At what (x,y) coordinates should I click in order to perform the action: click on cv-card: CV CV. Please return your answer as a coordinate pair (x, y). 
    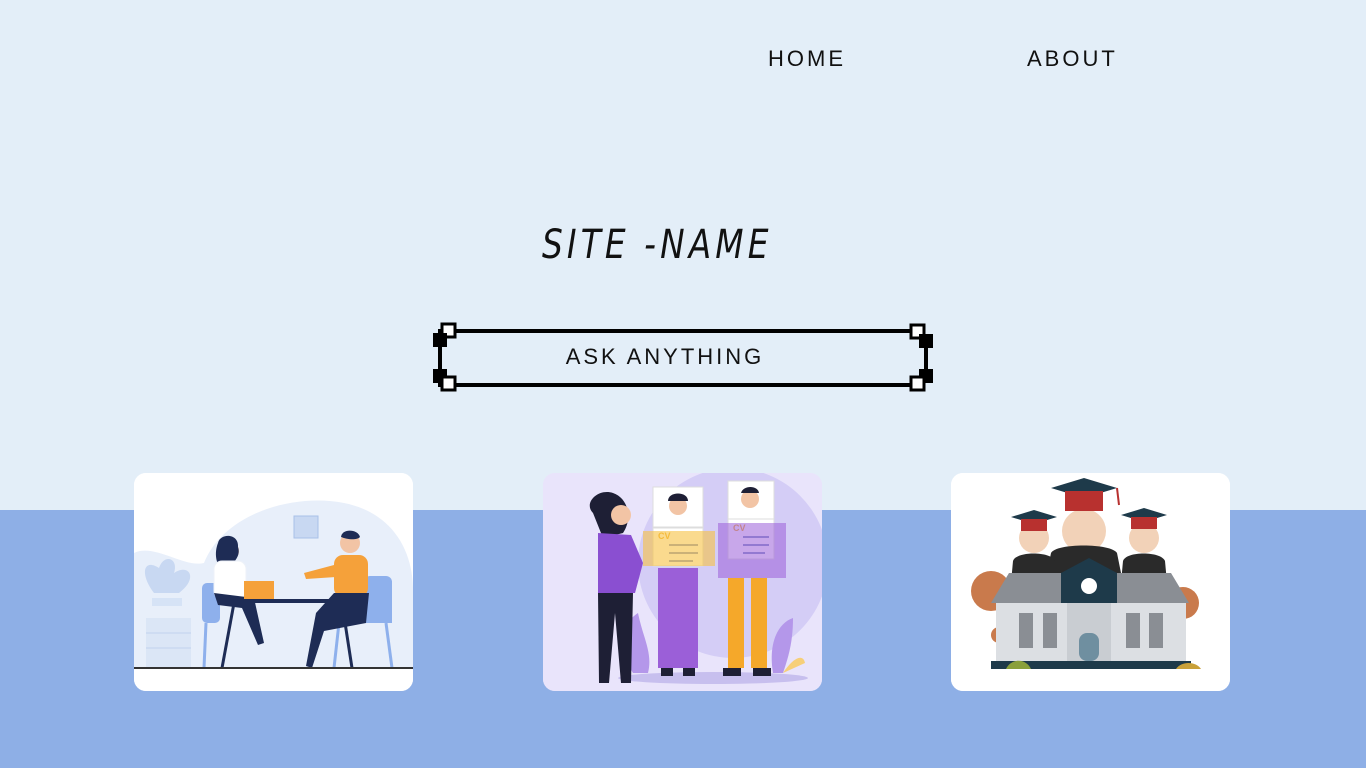
    Looking at the image, I should click on (682, 582).